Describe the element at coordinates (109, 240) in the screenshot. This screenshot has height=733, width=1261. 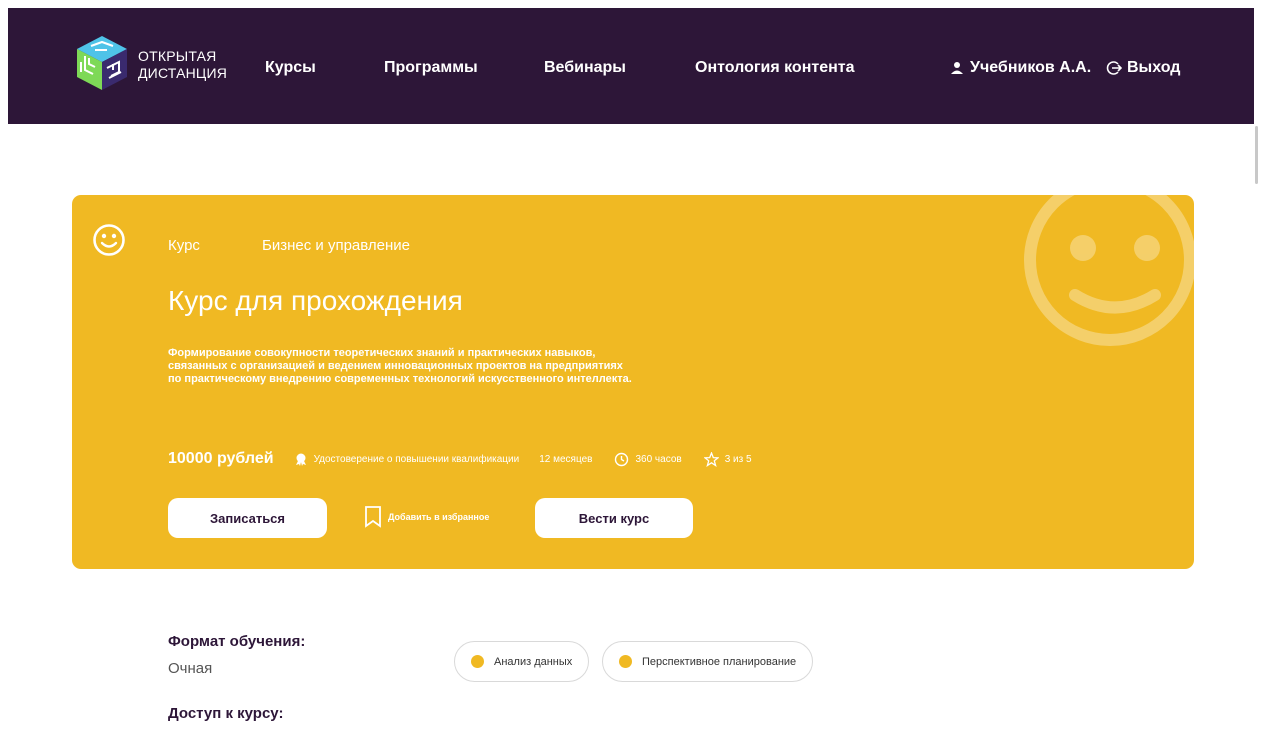
I see `smiley-icon` at that location.